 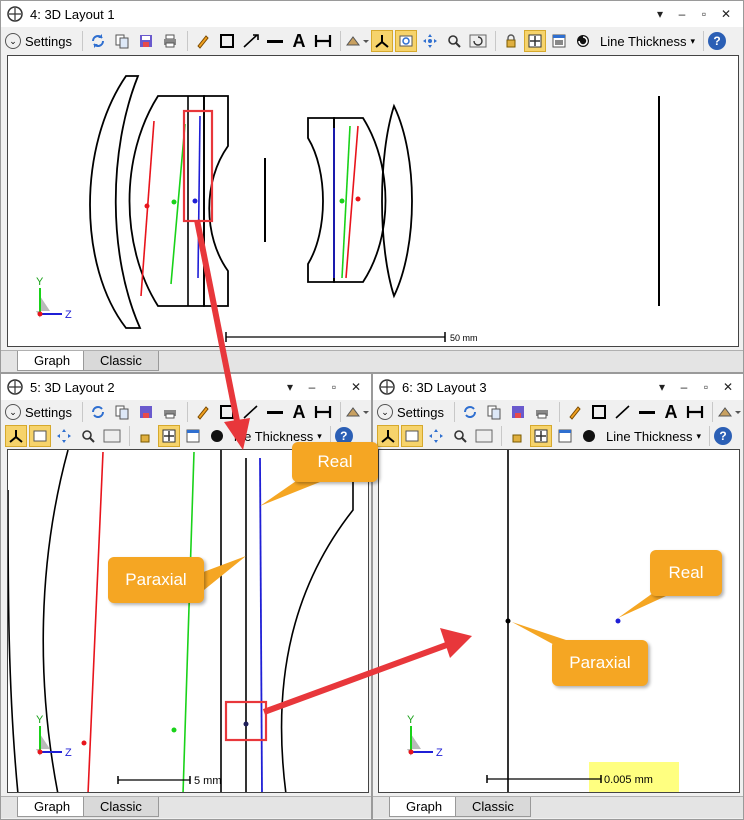 I want to click on ray-red, so click(x=147, y=208).